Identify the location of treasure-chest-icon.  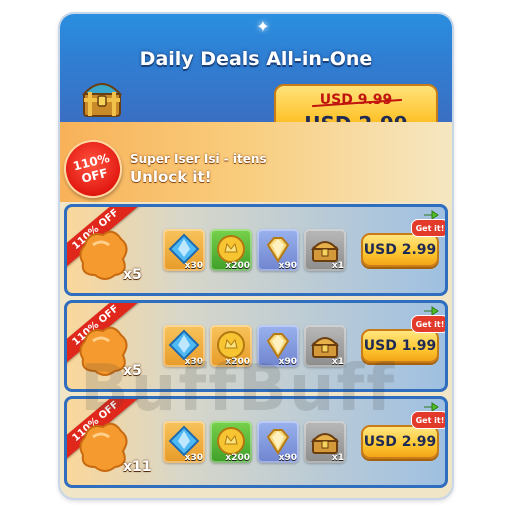
(102, 100).